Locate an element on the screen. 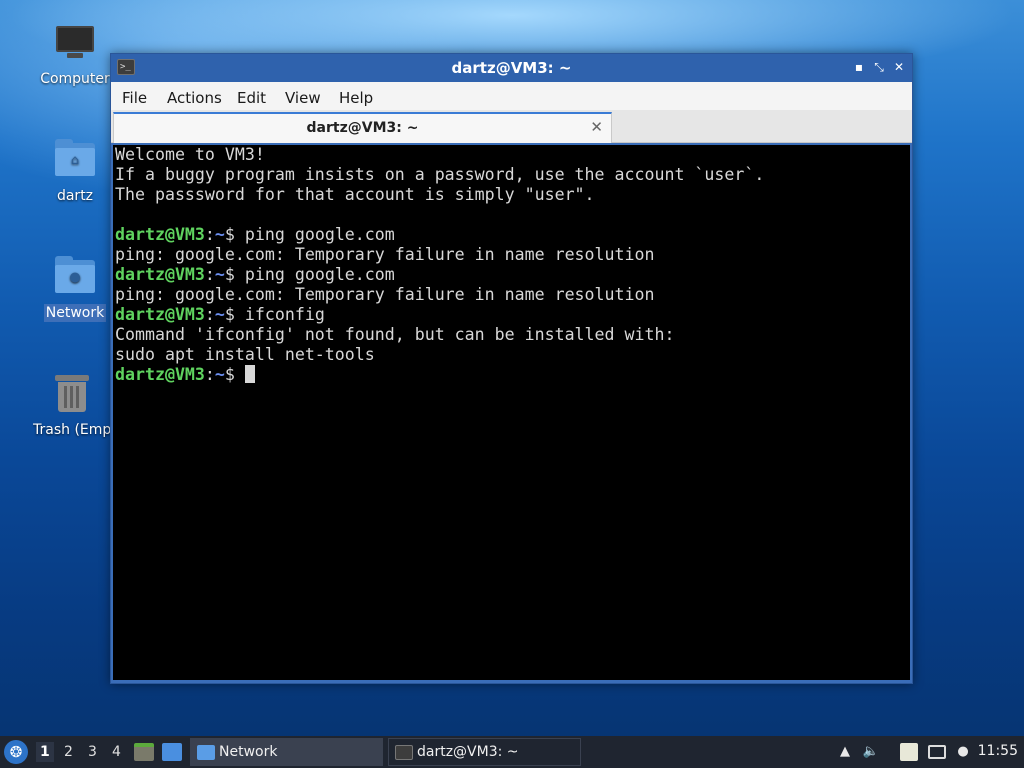  command-text: ifconfig is located at coordinates (284, 314).